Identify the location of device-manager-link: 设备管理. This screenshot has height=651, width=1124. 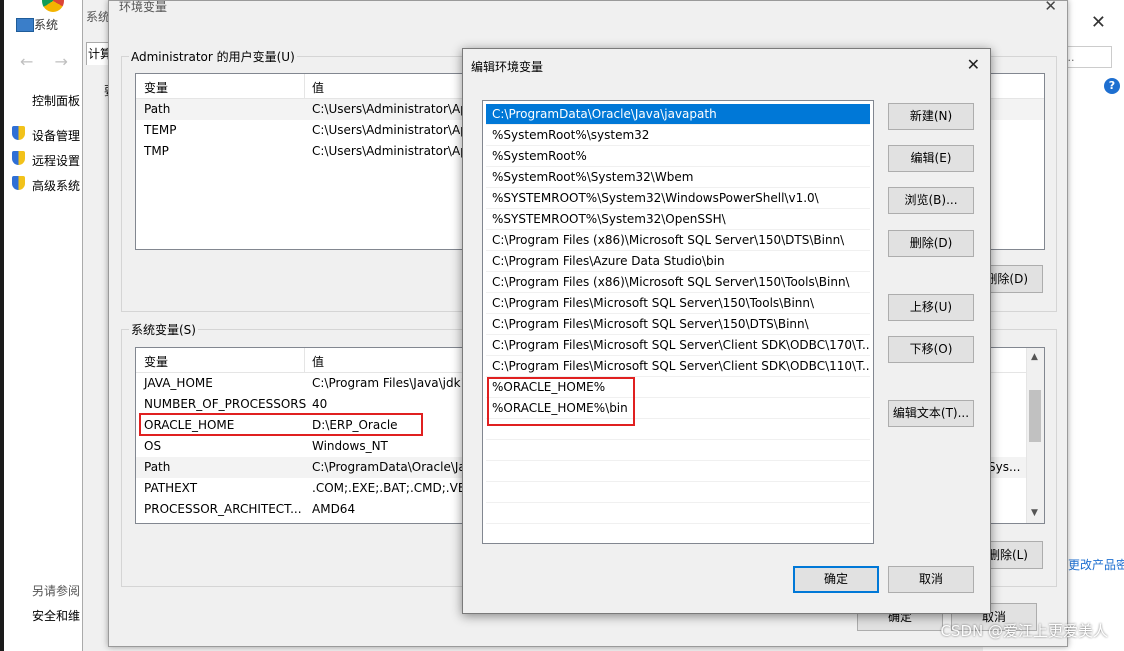
(56, 135).